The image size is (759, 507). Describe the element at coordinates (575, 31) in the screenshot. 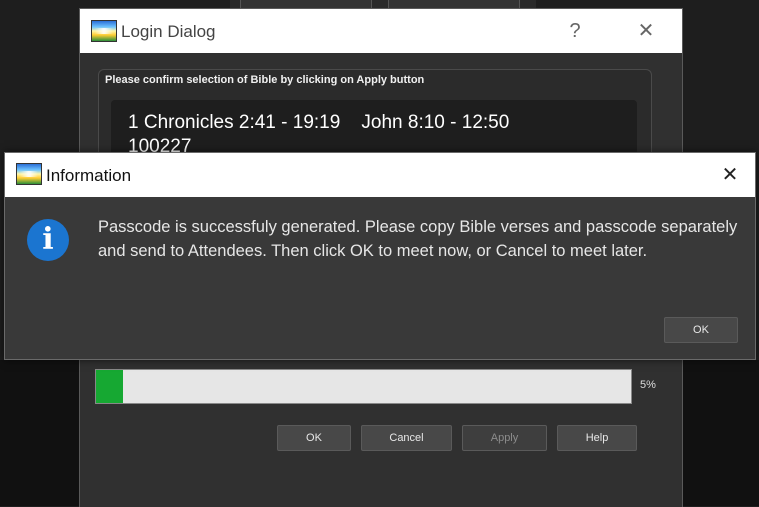

I see `help-icon: ?` at that location.